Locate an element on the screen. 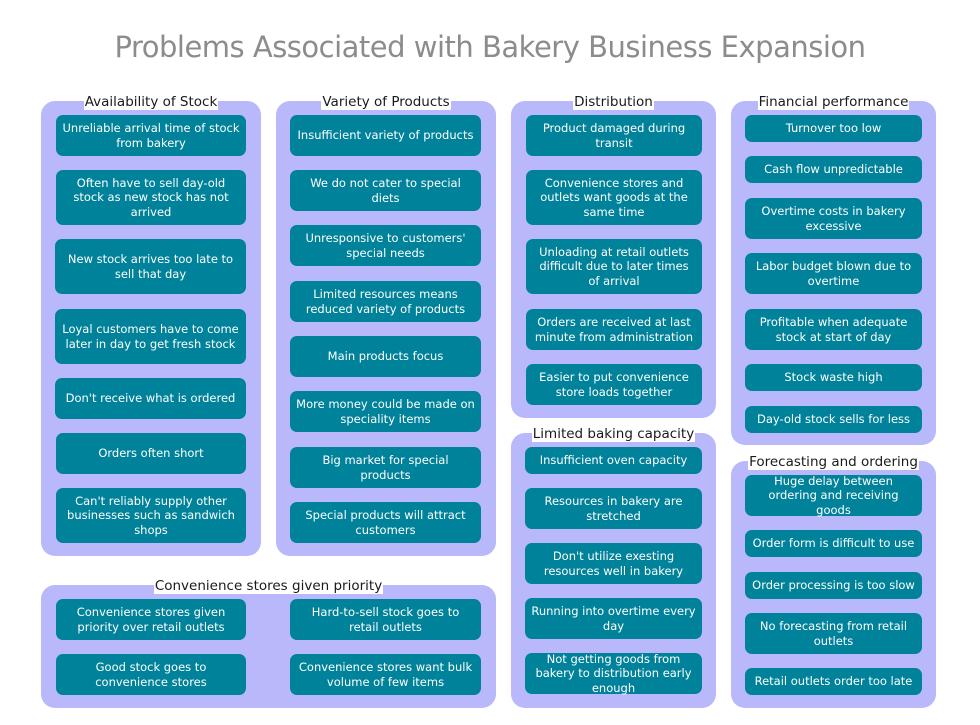 The width and height of the screenshot is (980, 725). problem-box: Don't receive what is ordered is located at coordinates (150, 398).